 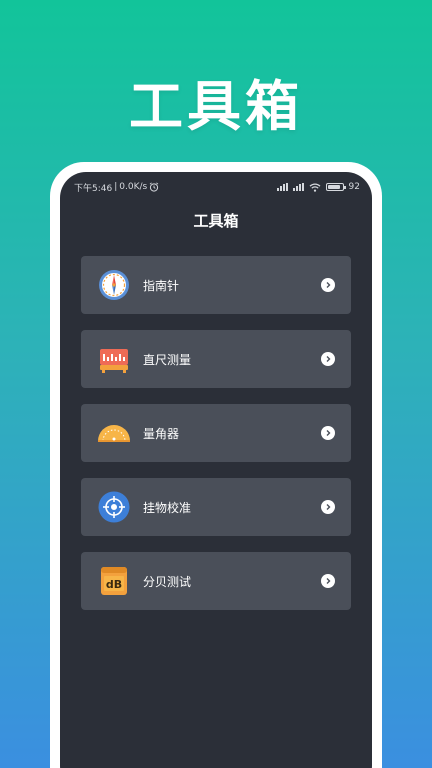 What do you see at coordinates (216, 433) in the screenshot?
I see `tool-item-protractor: 量角器` at bounding box center [216, 433].